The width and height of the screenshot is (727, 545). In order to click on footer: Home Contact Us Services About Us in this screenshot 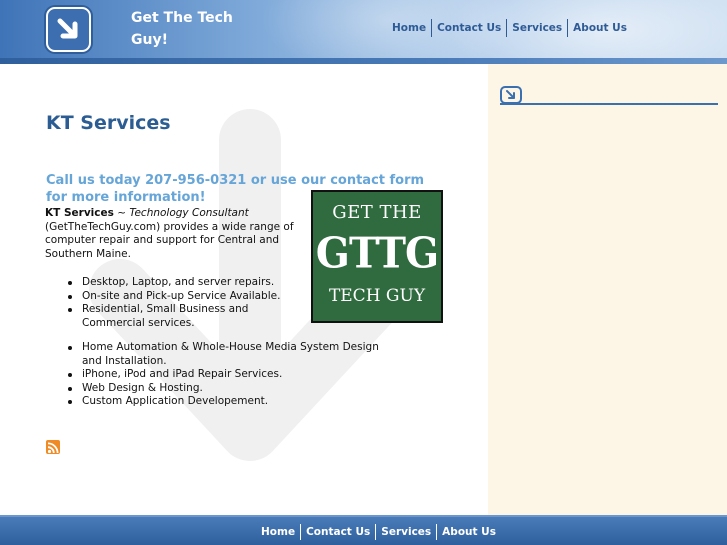, I will do `click(363, 530)`.